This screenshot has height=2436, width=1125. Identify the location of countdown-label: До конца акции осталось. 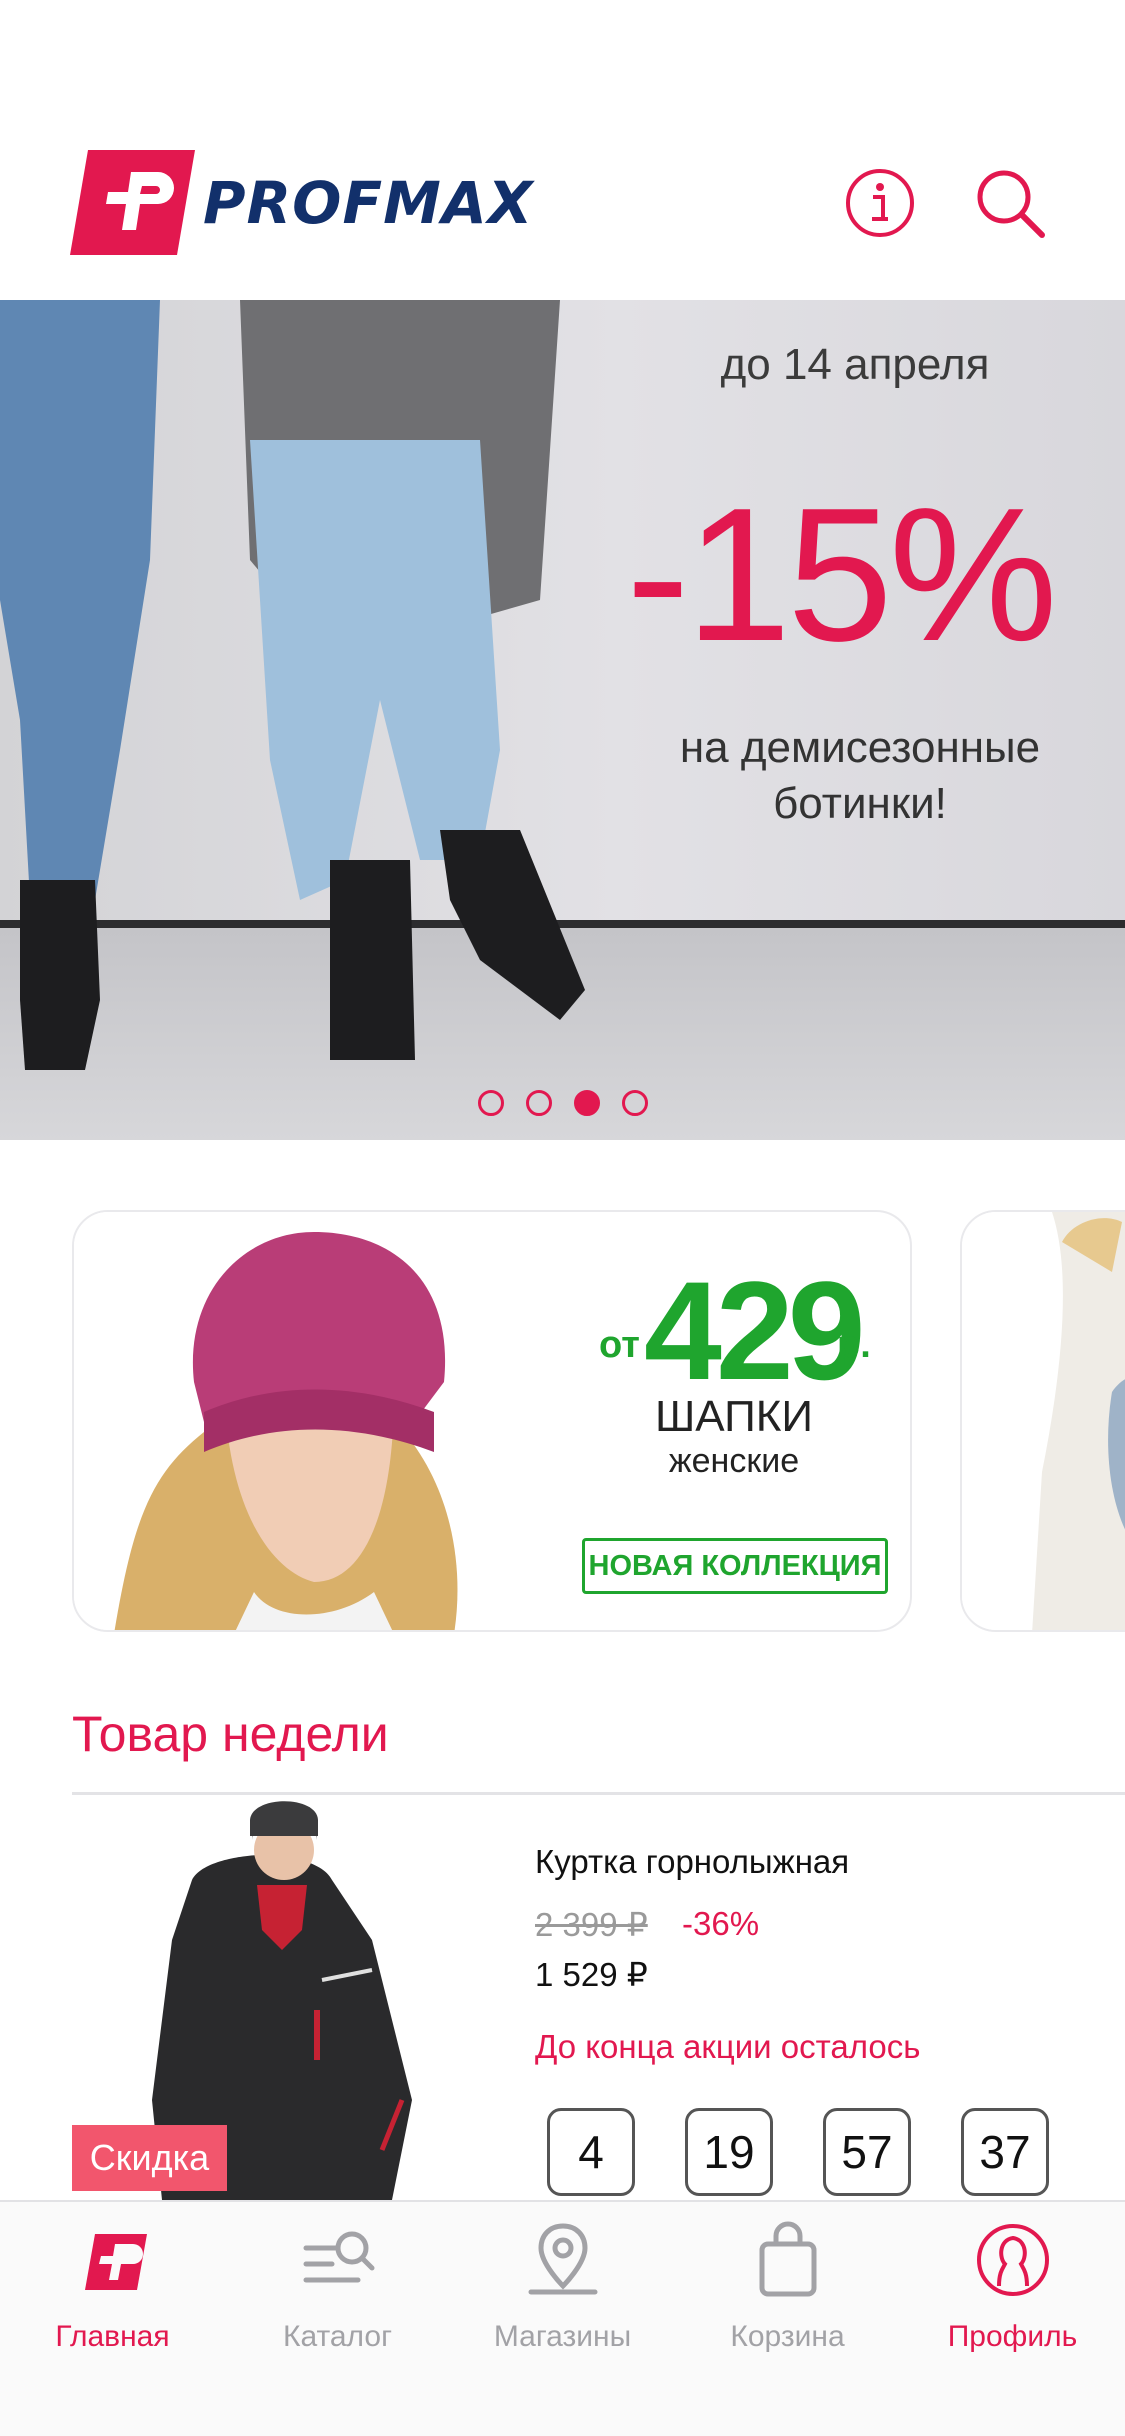
(728, 2046).